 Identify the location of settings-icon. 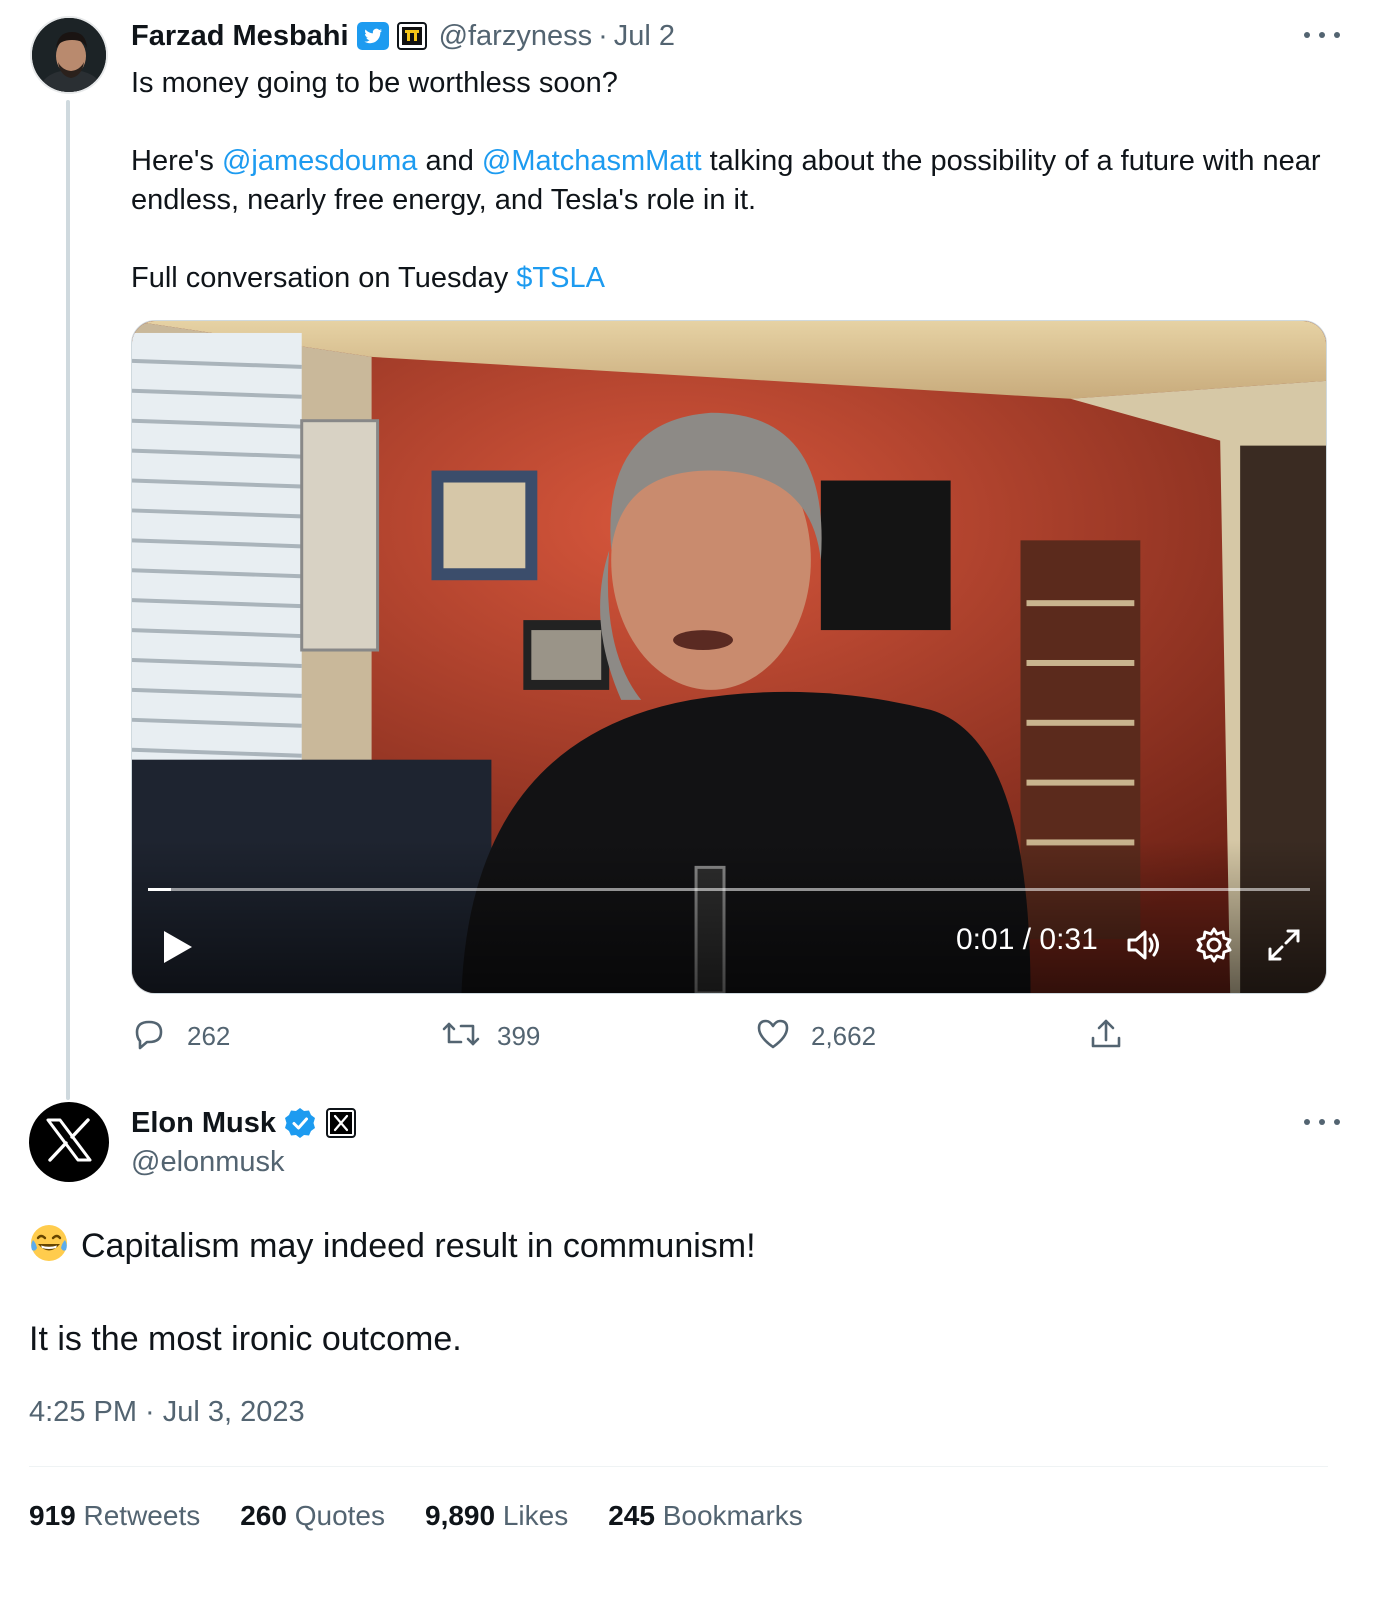
(1214, 945).